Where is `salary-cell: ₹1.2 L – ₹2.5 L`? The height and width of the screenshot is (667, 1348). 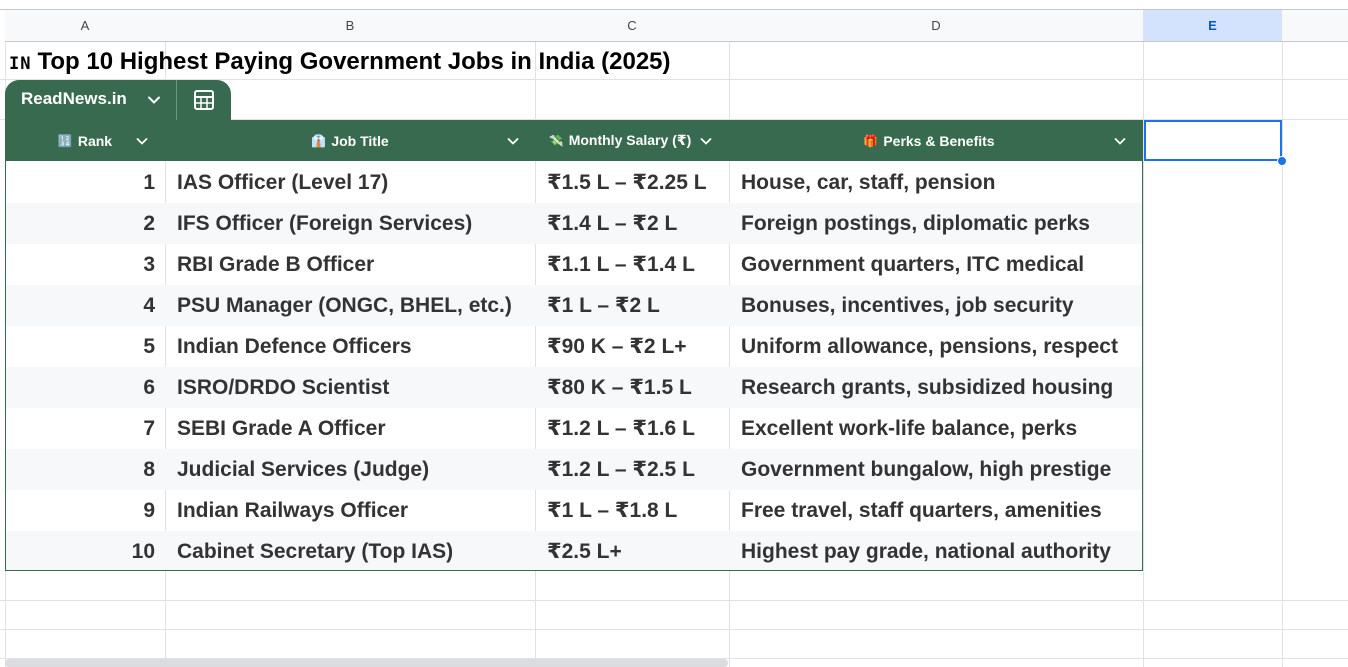
salary-cell: ₹1.2 L – ₹2.5 L is located at coordinates (639, 469).